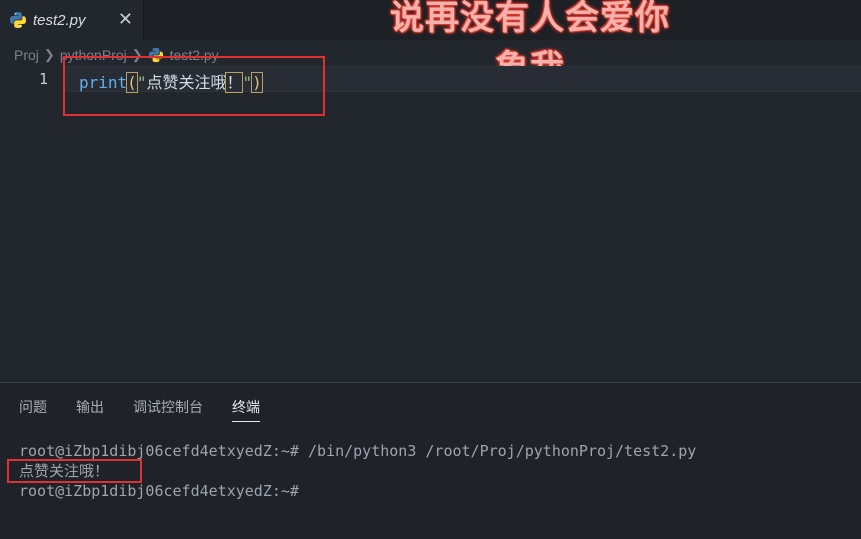 The image size is (861, 539). Describe the element at coordinates (18, 20) in the screenshot. I see `python-icon` at that location.